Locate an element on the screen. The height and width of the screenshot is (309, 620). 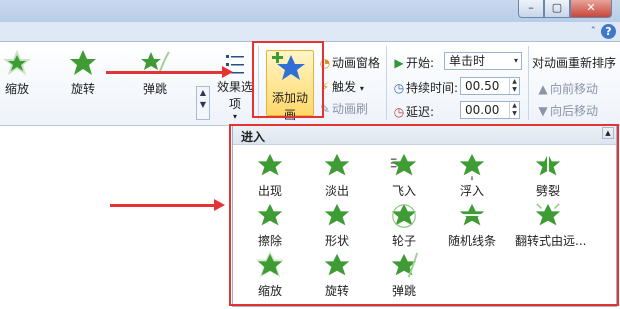
reorder-title: 对动画重新排序 is located at coordinates (574, 63).